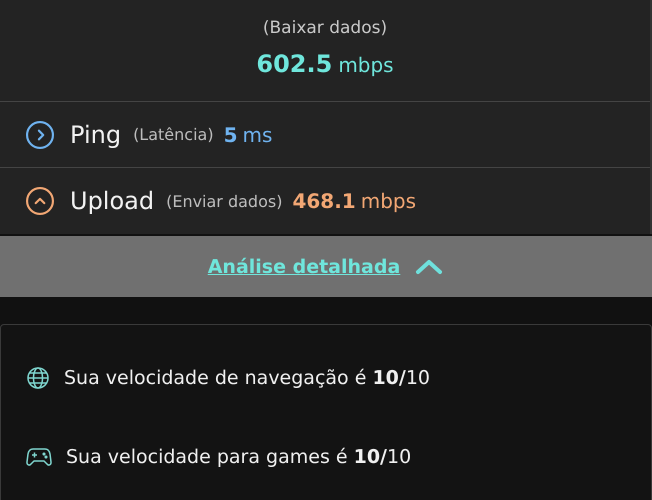 This screenshot has width=652, height=500. What do you see at coordinates (38, 378) in the screenshot?
I see `globe-icon` at bounding box center [38, 378].